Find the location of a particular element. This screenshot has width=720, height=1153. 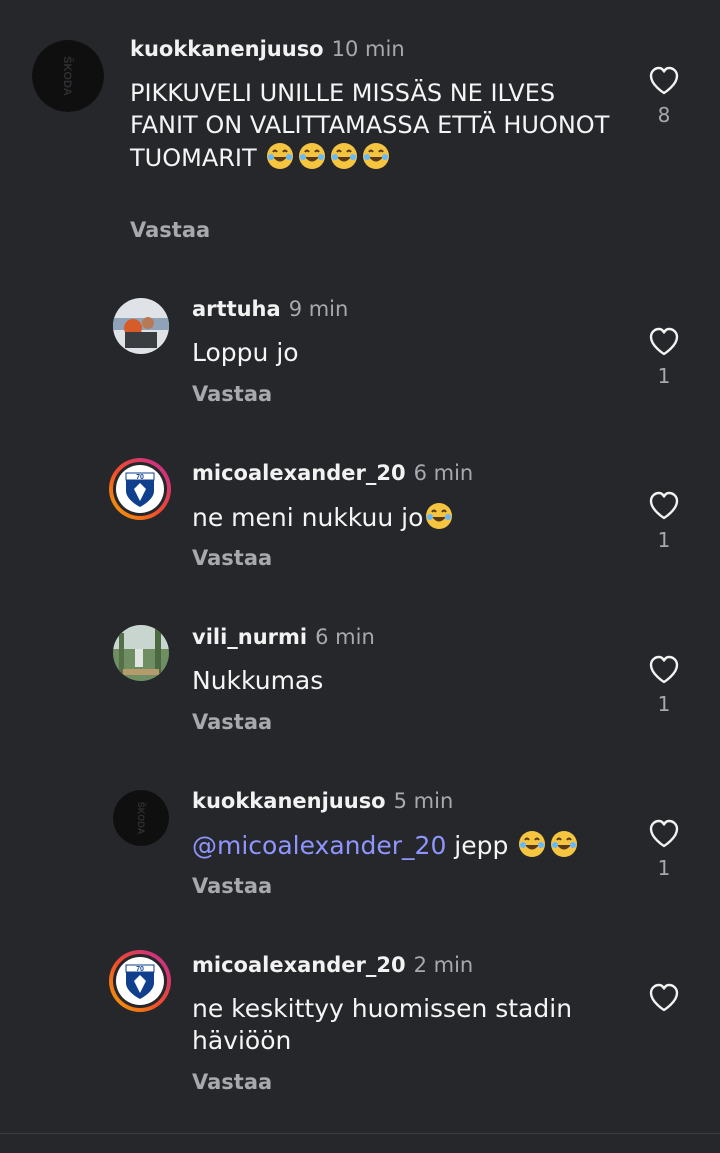

like-button: 8 is located at coordinates (664, 96).